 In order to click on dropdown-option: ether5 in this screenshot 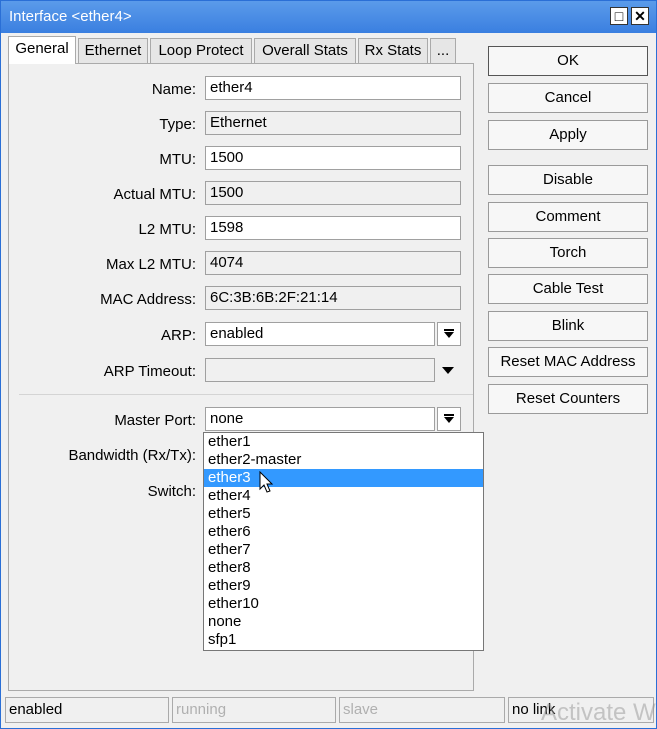, I will do `click(343, 514)`.